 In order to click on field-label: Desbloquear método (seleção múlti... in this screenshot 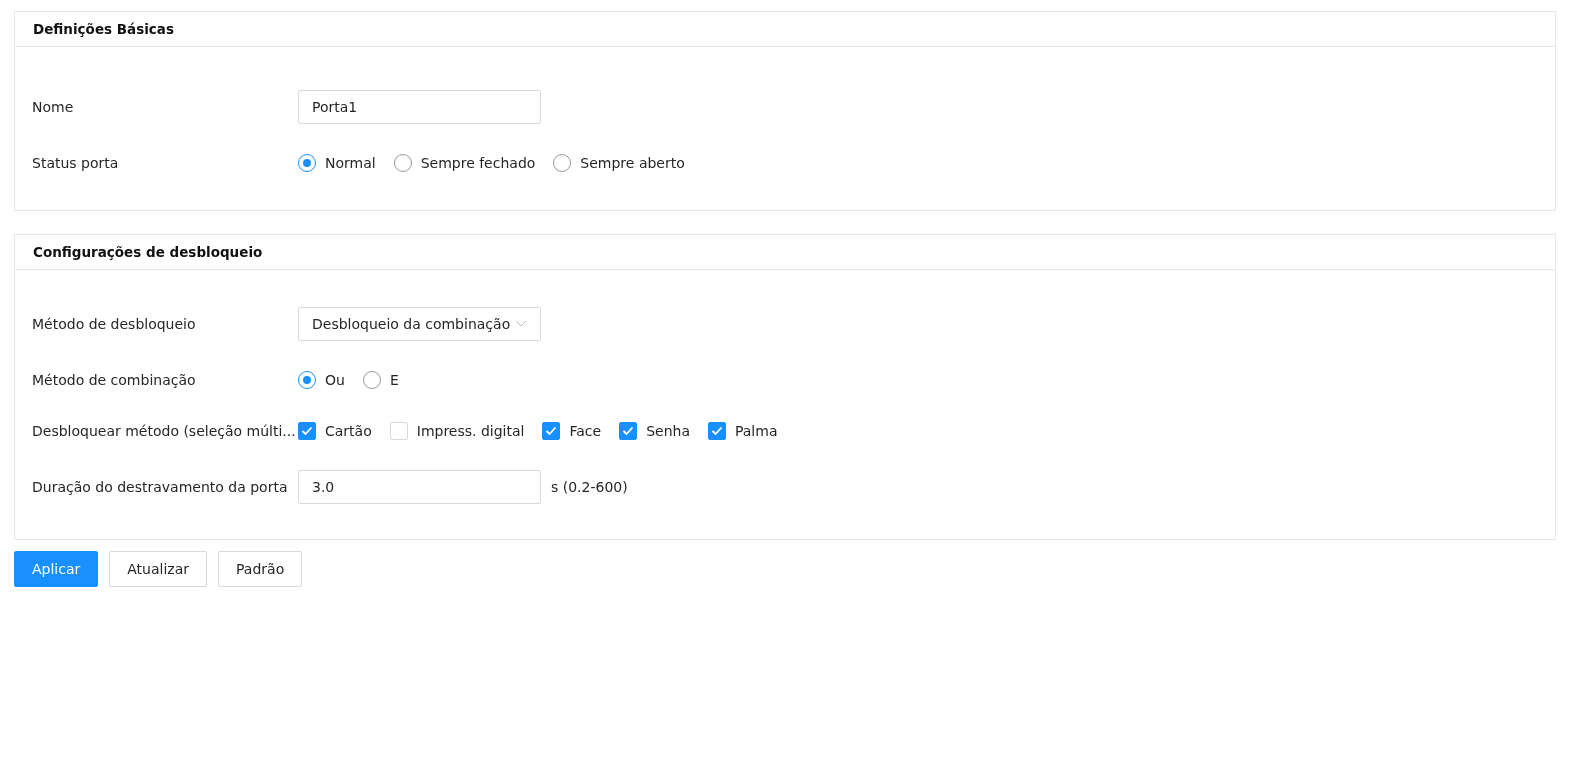, I will do `click(164, 431)`.